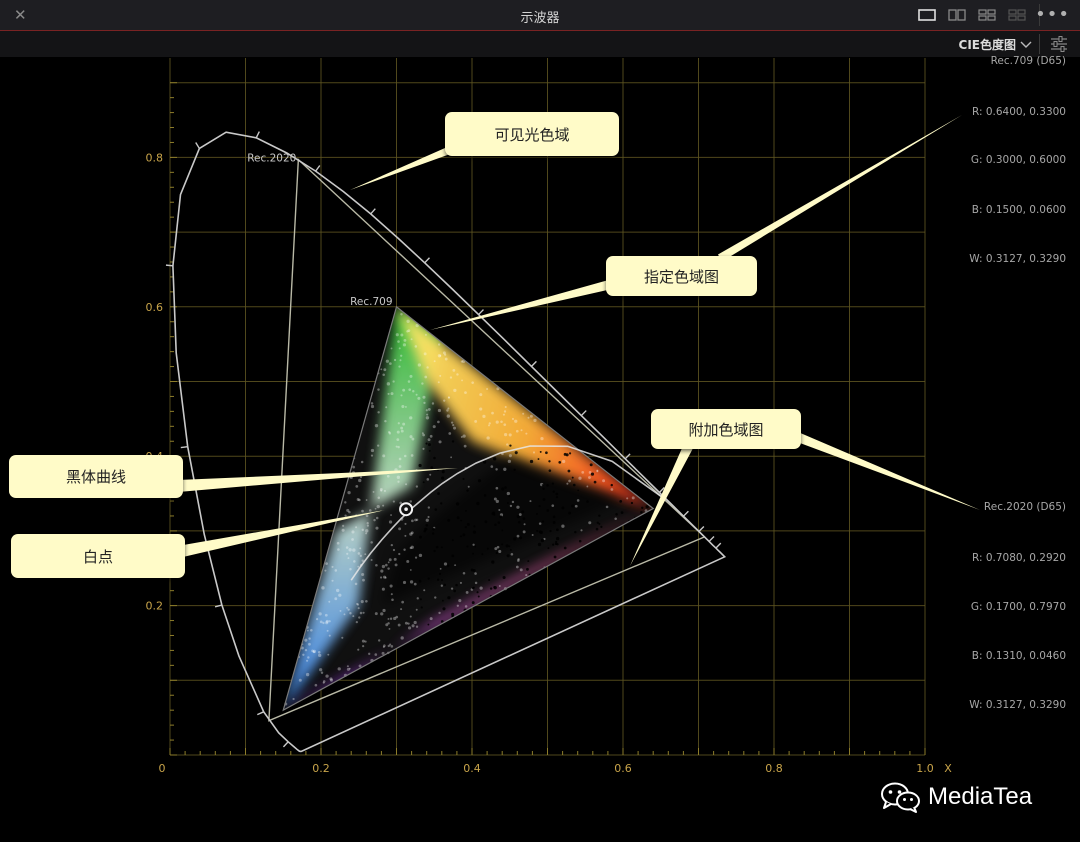 The width and height of the screenshot is (1080, 842). I want to click on quad-view-icon, so click(987, 15).